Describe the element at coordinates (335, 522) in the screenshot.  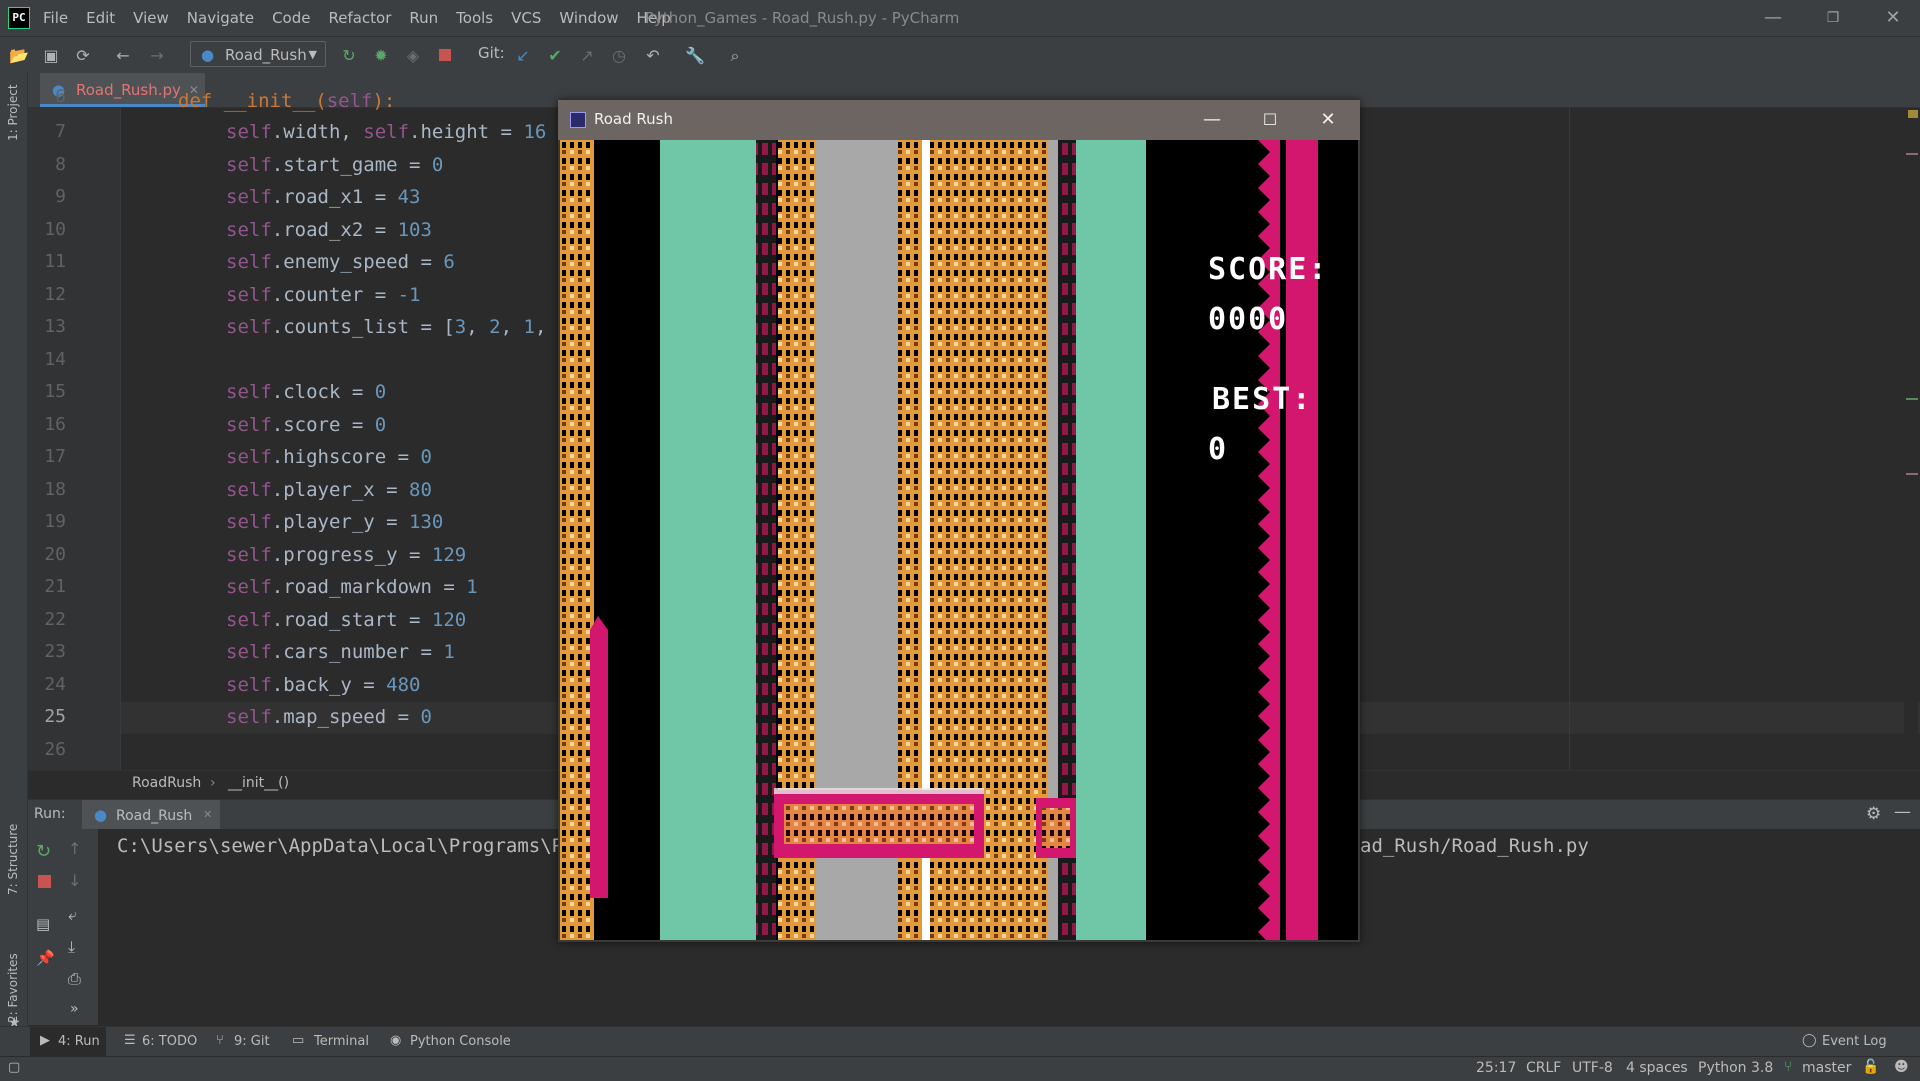
I see `code-line: self.player_y = 130` at that location.